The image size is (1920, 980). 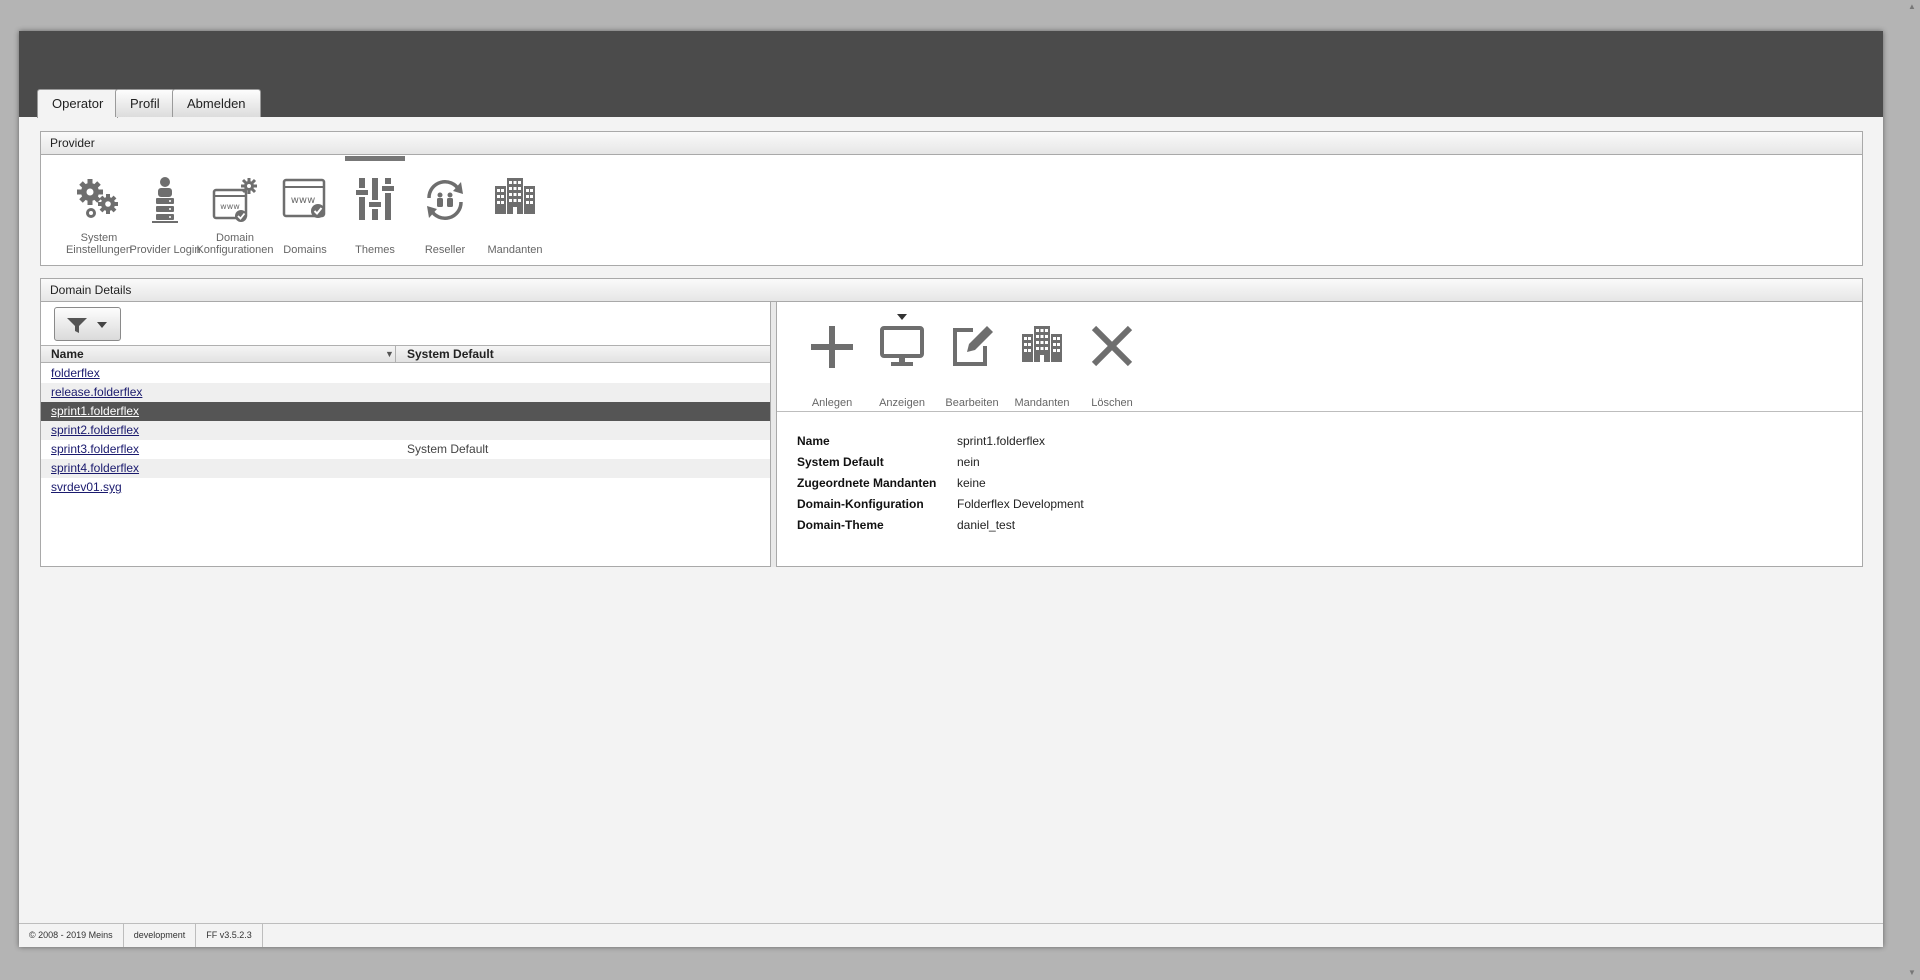 I want to click on tab-profil: Profil, so click(x=145, y=103).